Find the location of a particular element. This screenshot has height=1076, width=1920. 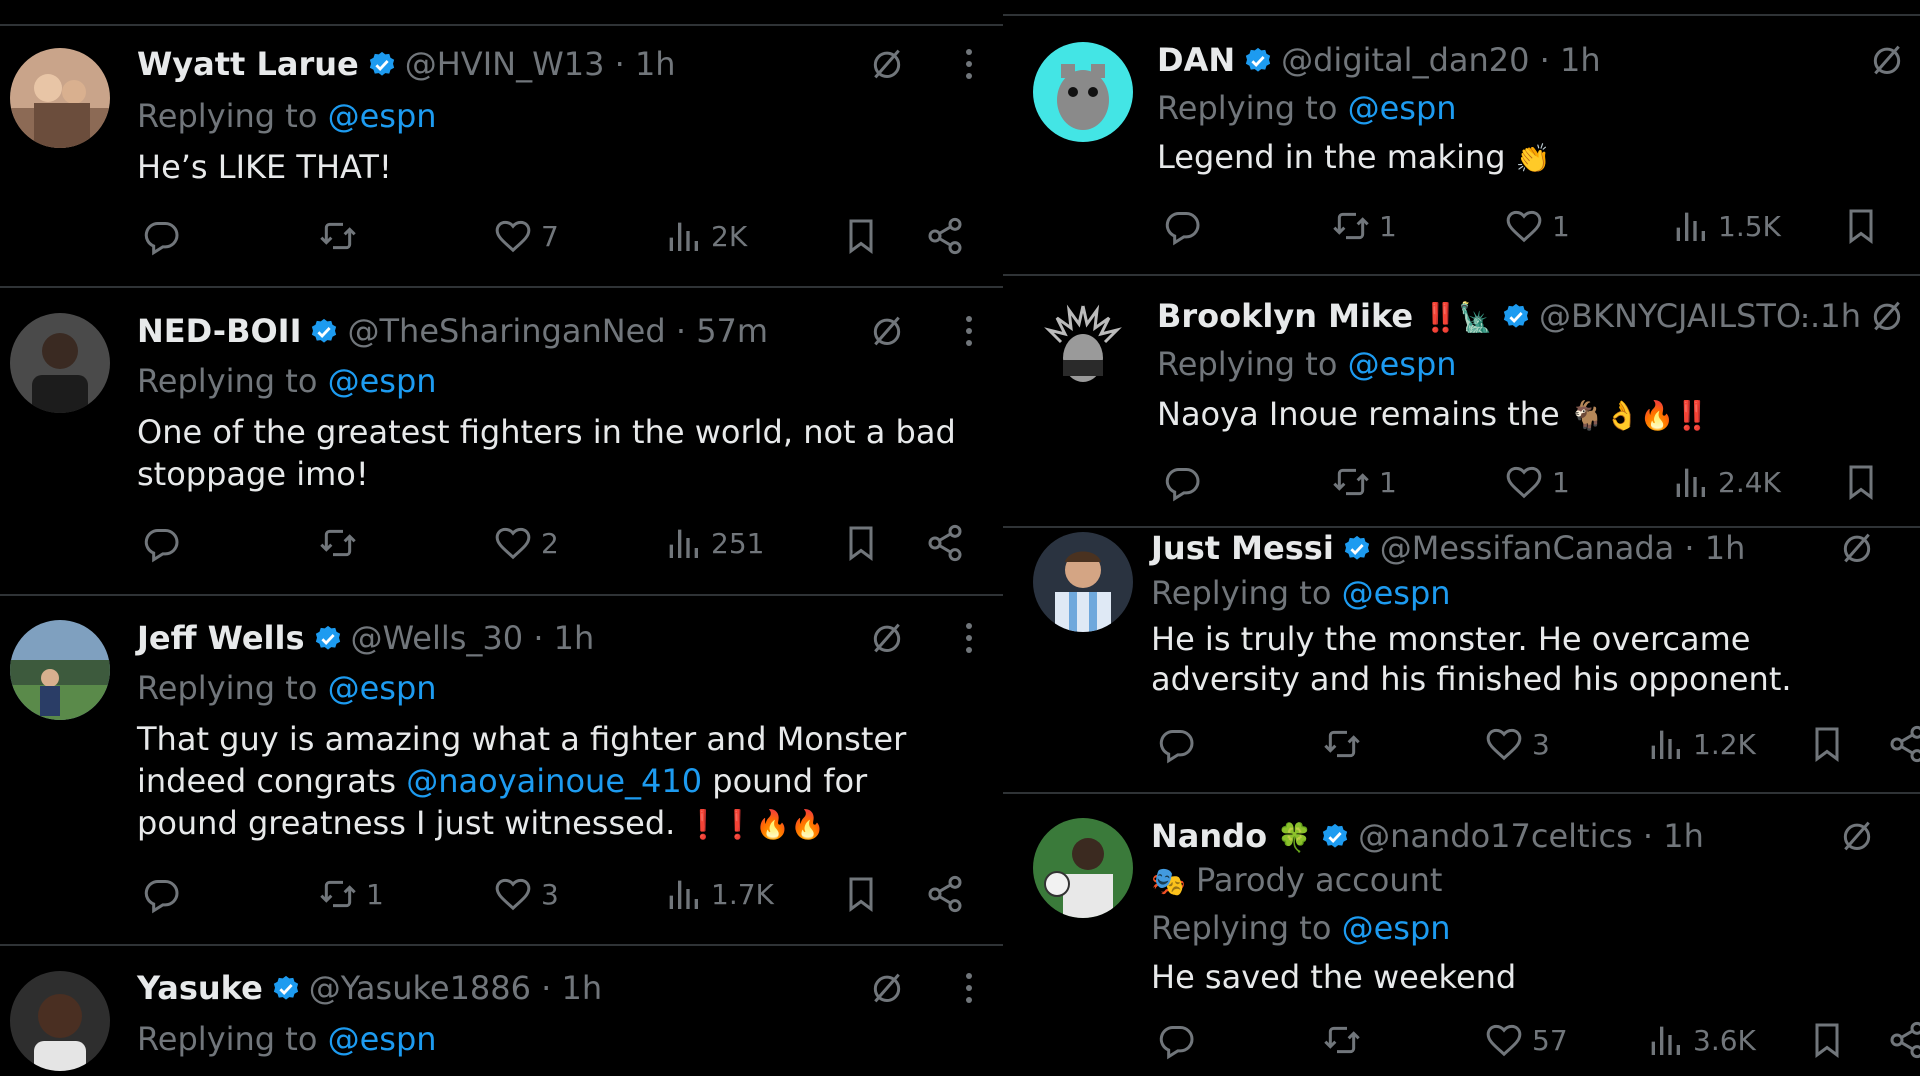

views-button: 1.5K is located at coordinates (1725, 226).